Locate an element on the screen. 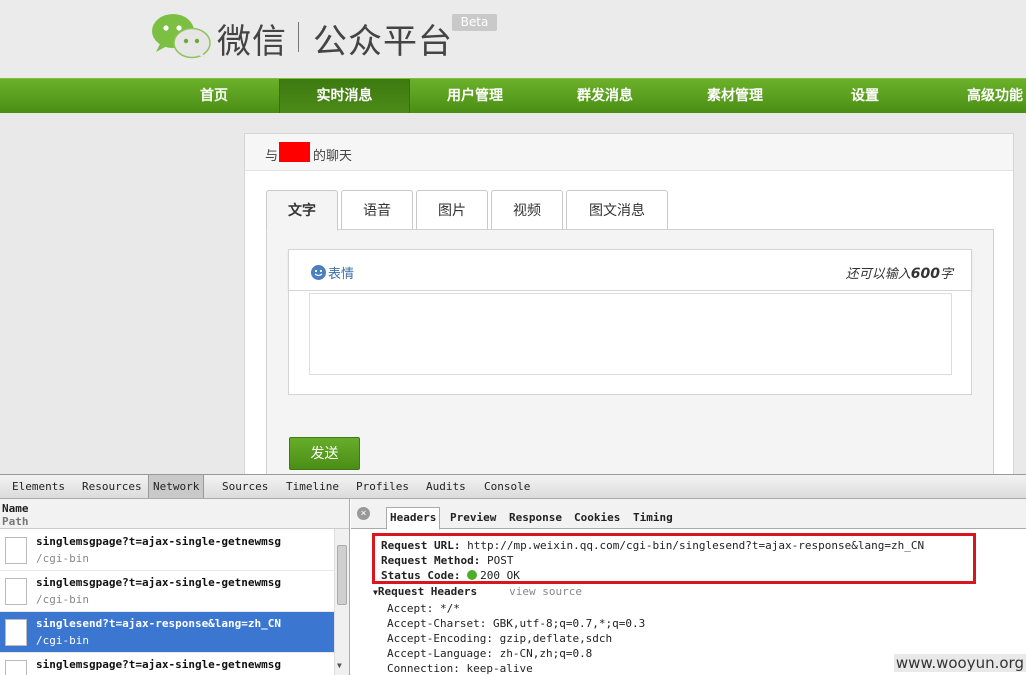  beta-badge: Beta is located at coordinates (474, 22).